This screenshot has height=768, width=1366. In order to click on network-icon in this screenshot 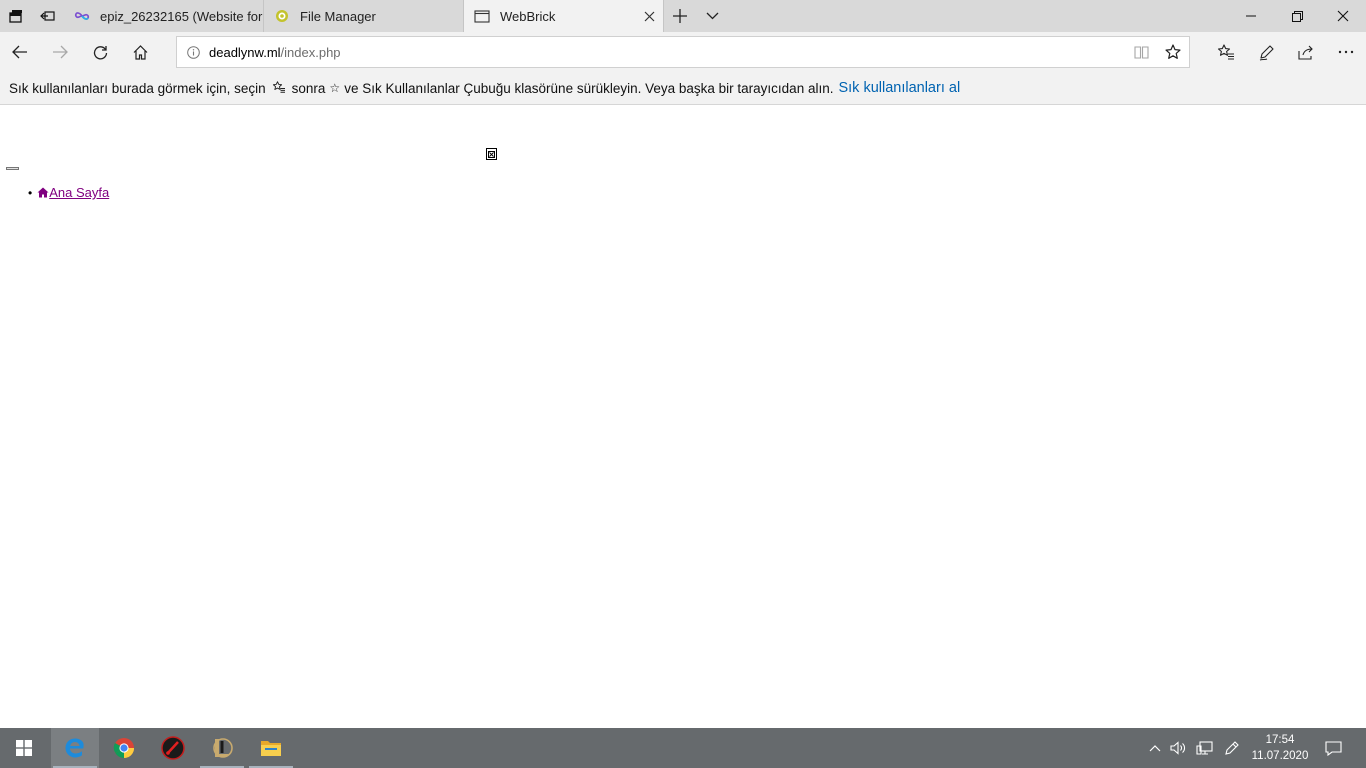, I will do `click(1204, 747)`.